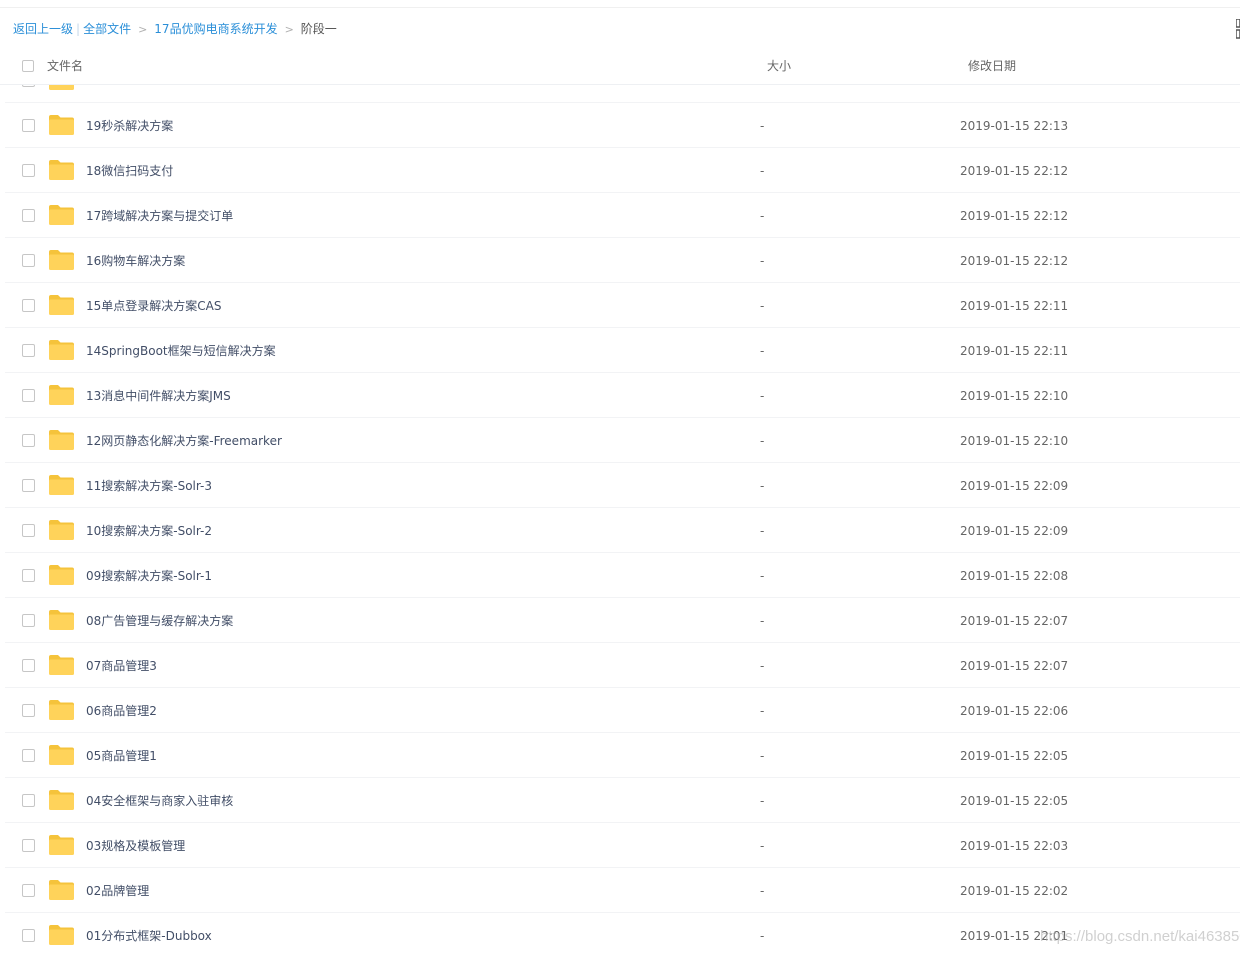 The height and width of the screenshot is (956, 1240). I want to click on file-name-link: 01分布式框架-Dubbox, so click(149, 936).